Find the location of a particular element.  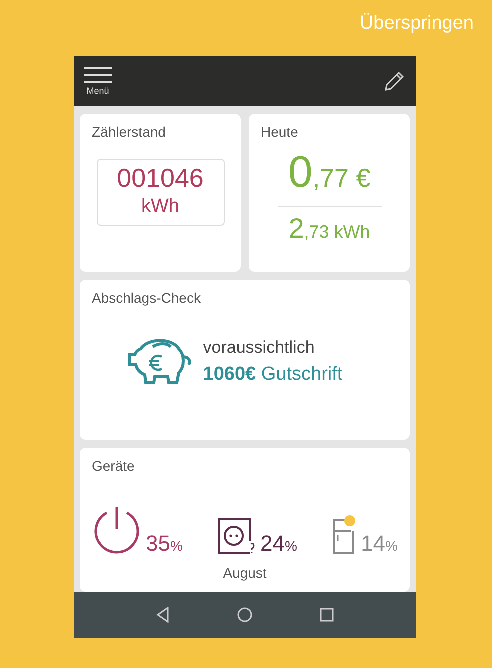

percentage-value: 14% is located at coordinates (379, 544).